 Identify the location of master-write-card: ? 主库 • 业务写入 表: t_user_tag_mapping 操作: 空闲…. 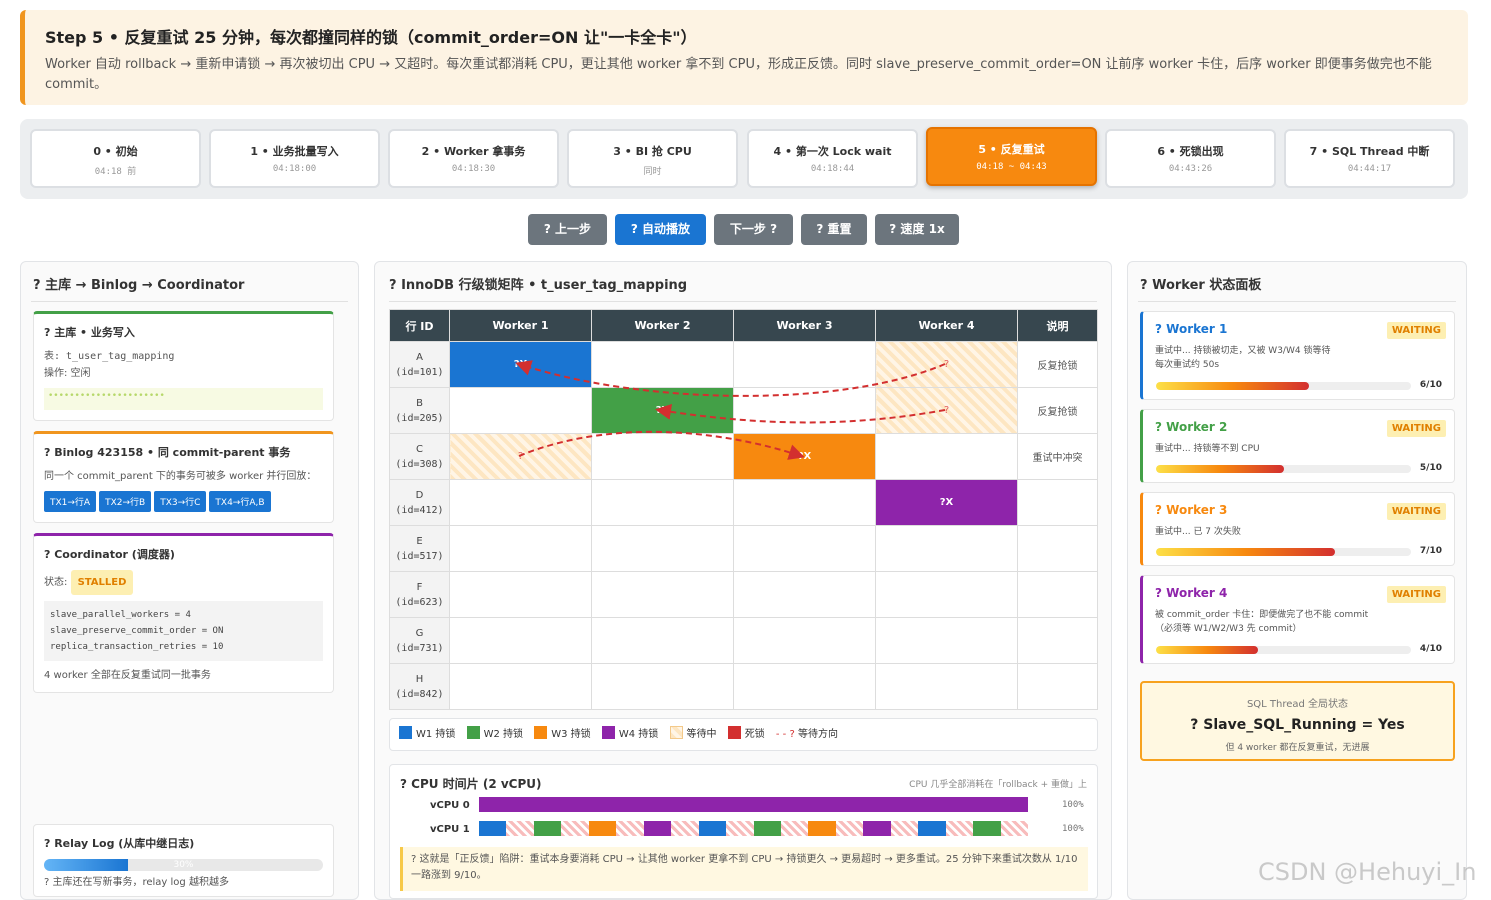
(183, 366).